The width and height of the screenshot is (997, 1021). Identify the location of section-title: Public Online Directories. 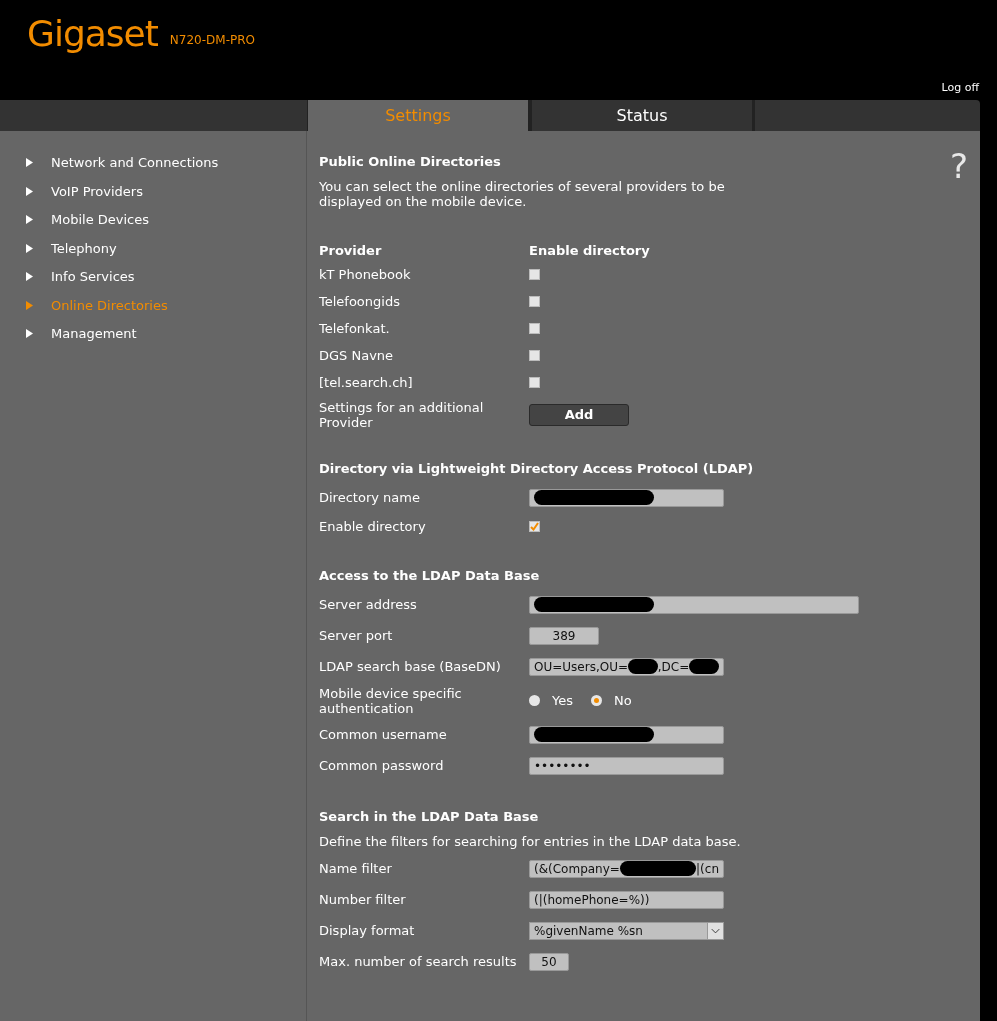
(410, 162).